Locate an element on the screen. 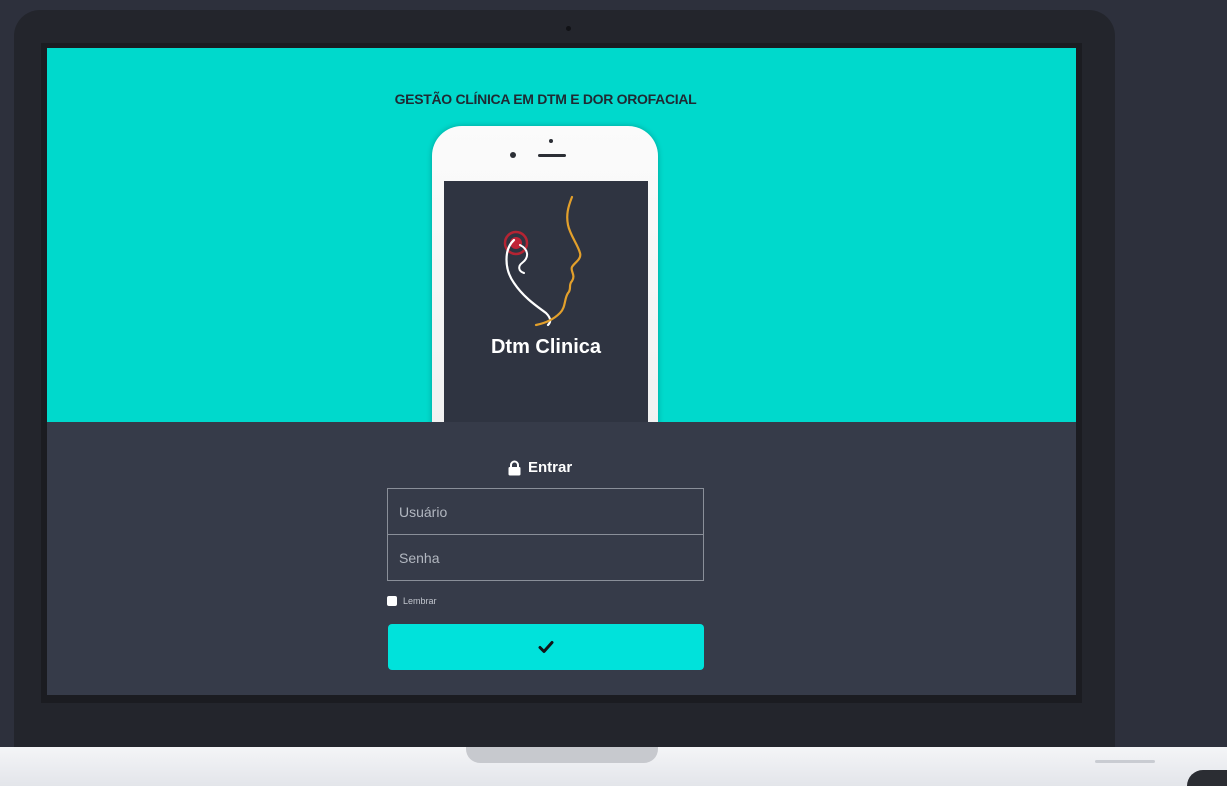  lock-icon is located at coordinates (514, 467).